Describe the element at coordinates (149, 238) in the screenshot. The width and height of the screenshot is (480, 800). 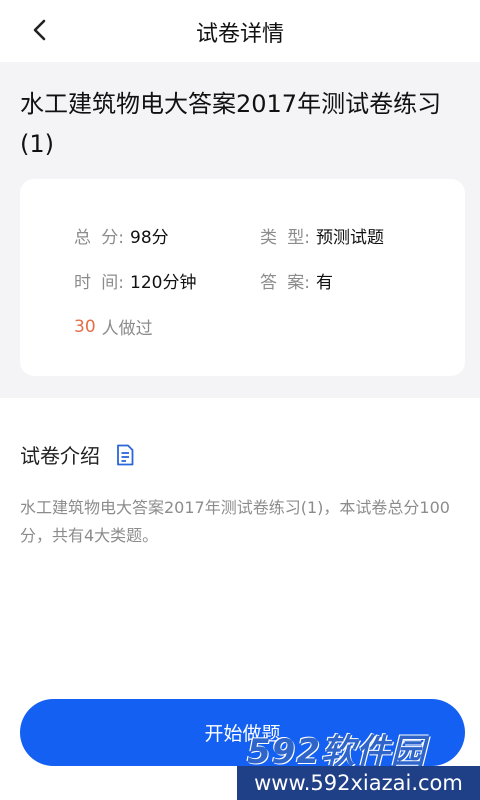
I see `score-value: 98分` at that location.